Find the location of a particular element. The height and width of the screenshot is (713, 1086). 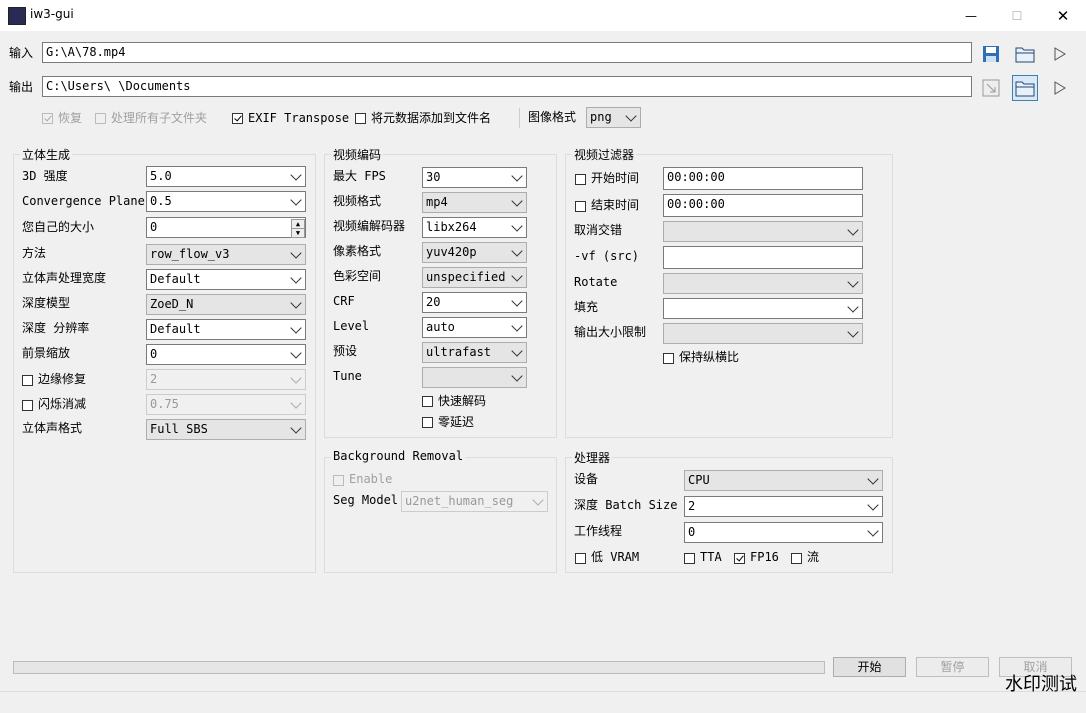

ipd-spinbox: 0 is located at coordinates (226, 227).